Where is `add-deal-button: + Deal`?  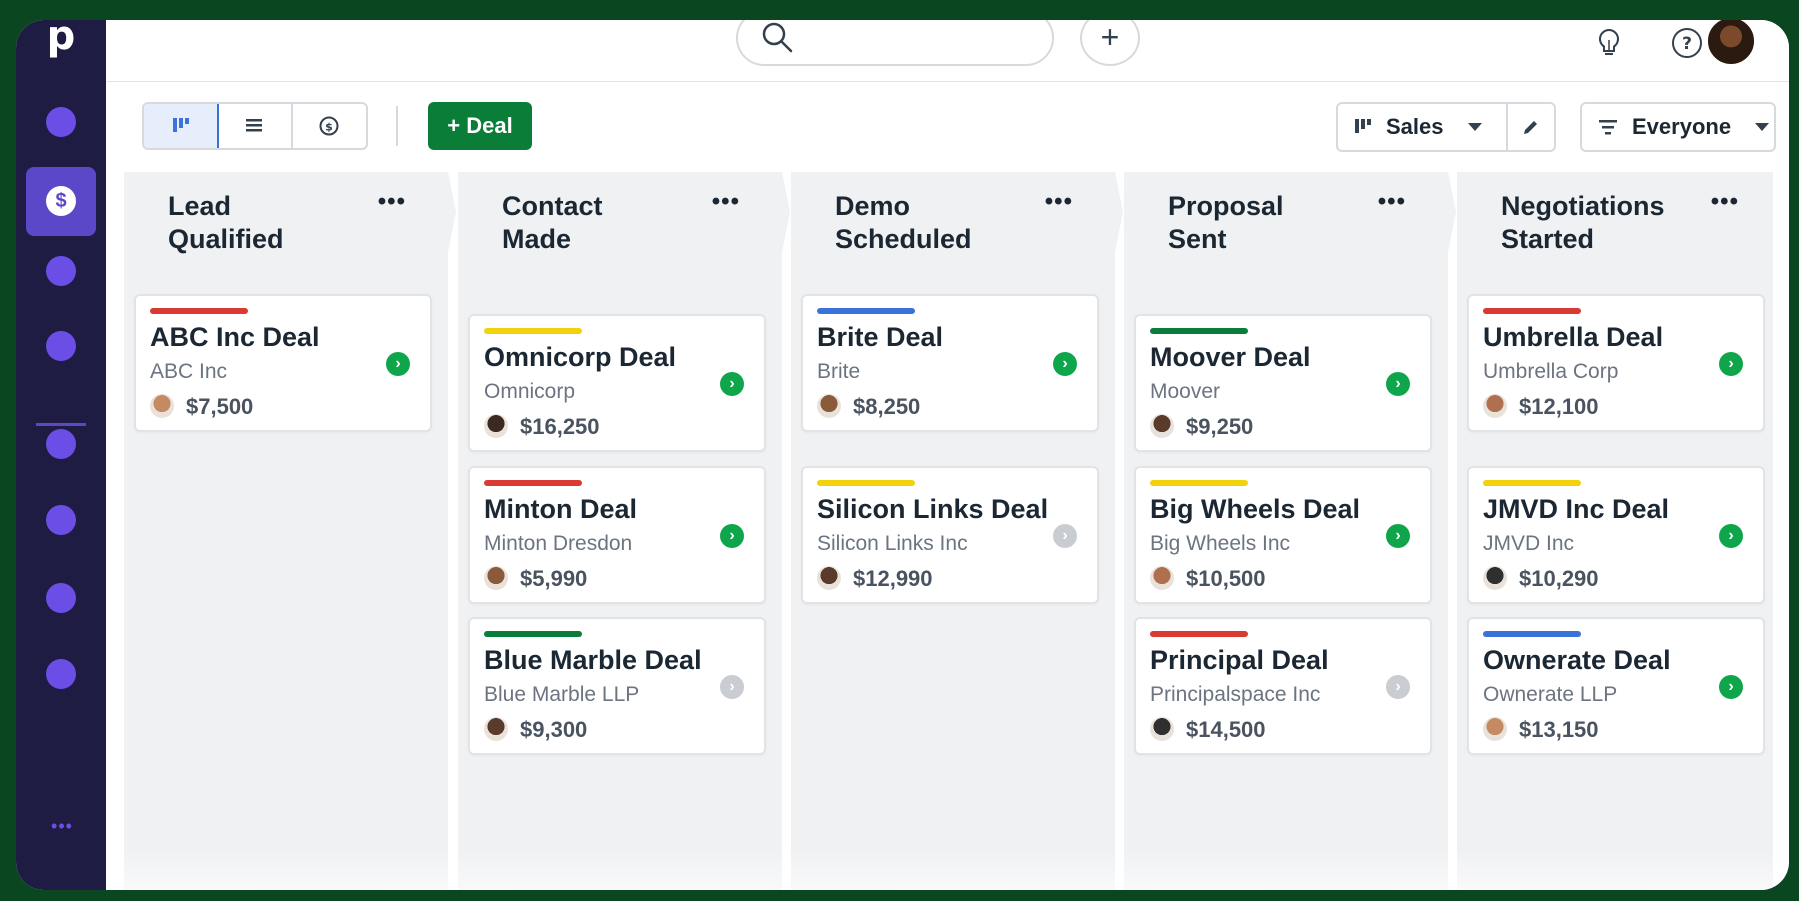
add-deal-button: + Deal is located at coordinates (480, 126).